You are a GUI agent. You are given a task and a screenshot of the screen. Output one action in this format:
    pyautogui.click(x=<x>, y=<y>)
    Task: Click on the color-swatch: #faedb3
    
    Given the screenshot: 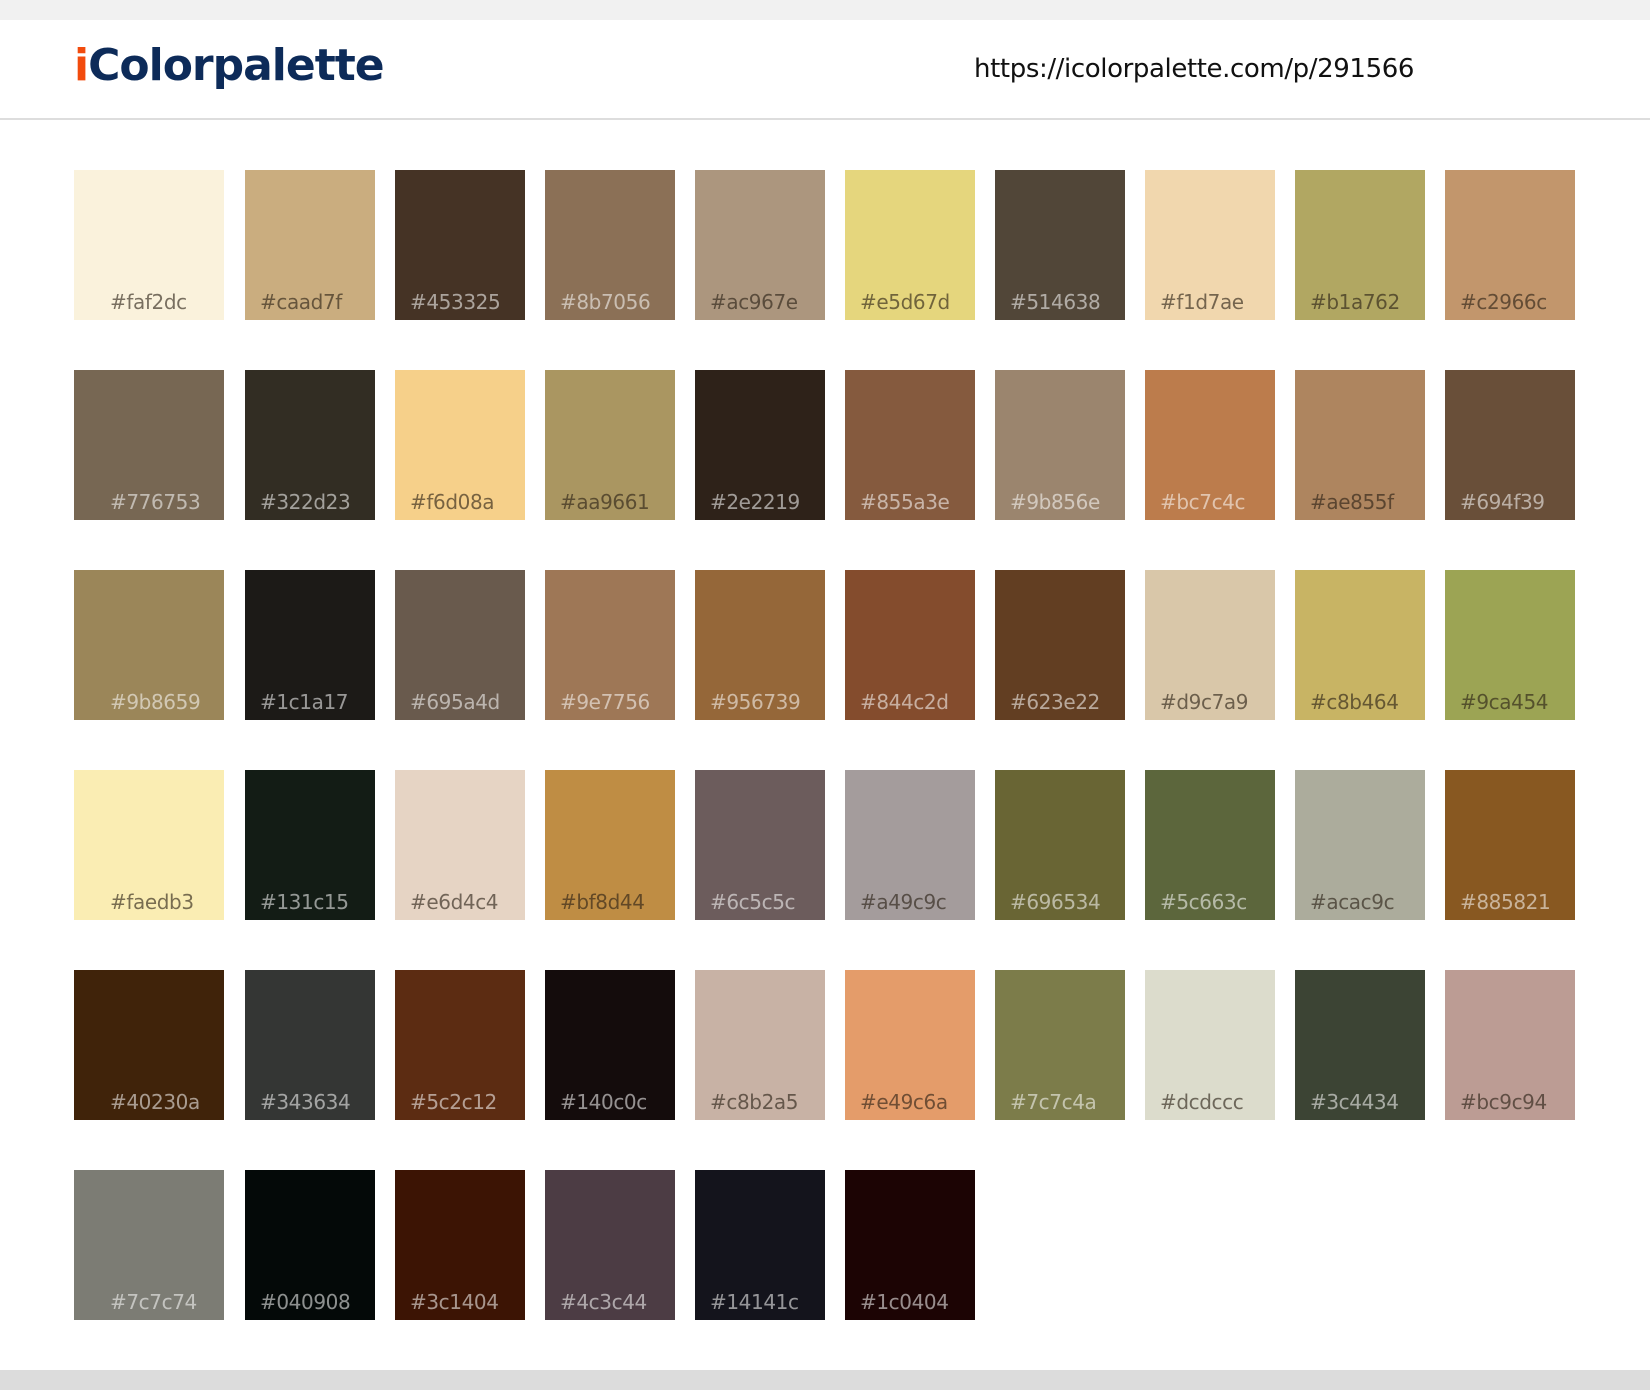 What is the action you would take?
    pyautogui.click(x=149, y=845)
    